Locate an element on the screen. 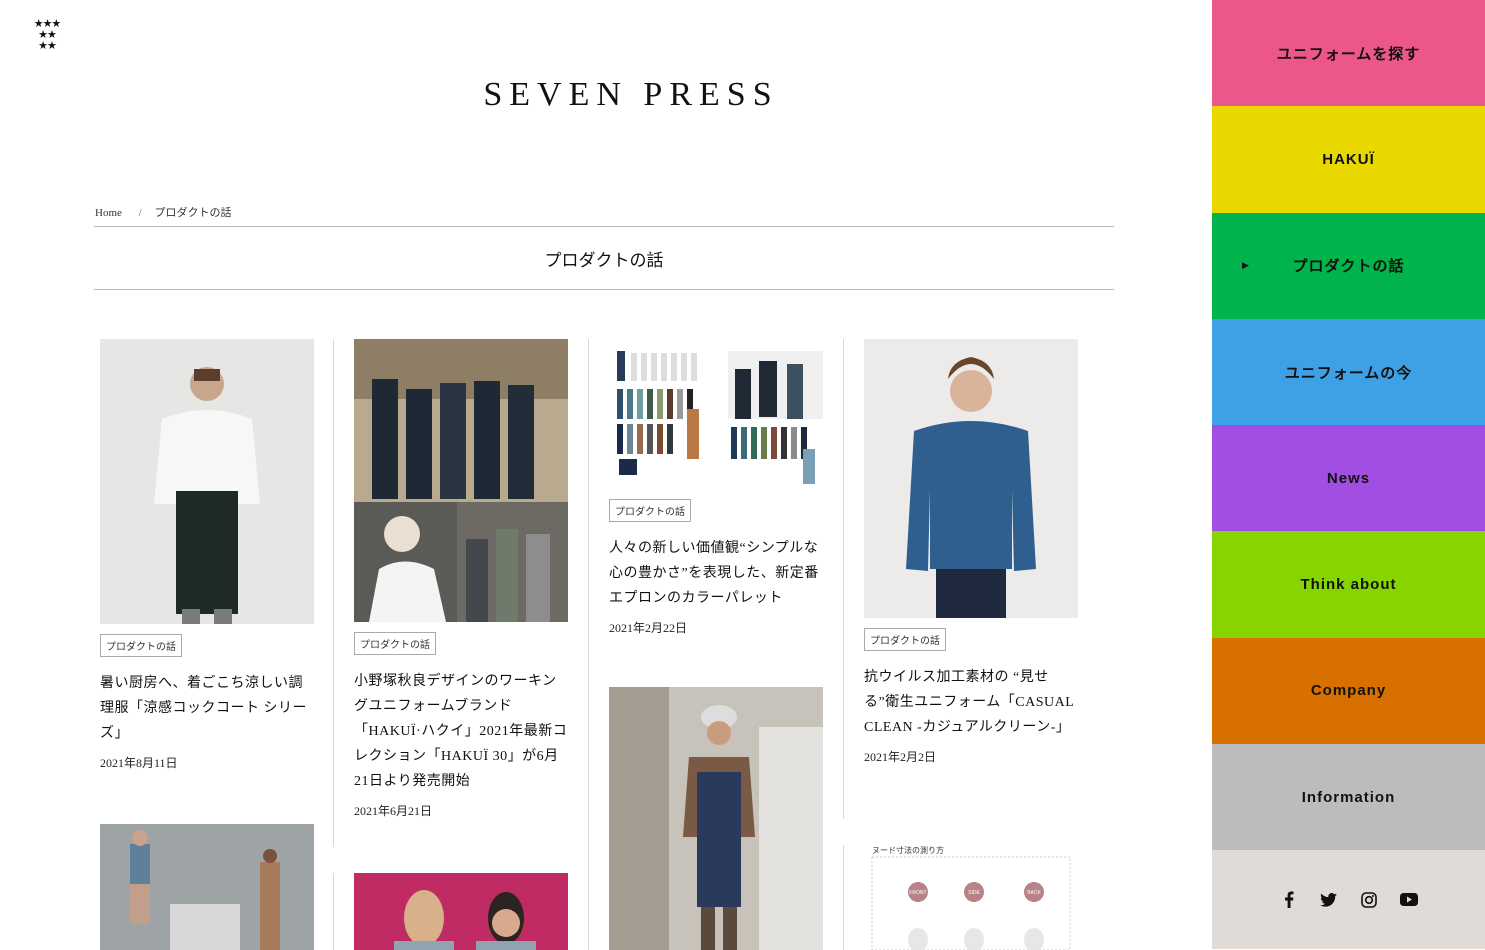 The height and width of the screenshot is (950, 1485). nav-item-company: Company is located at coordinates (1348, 691).